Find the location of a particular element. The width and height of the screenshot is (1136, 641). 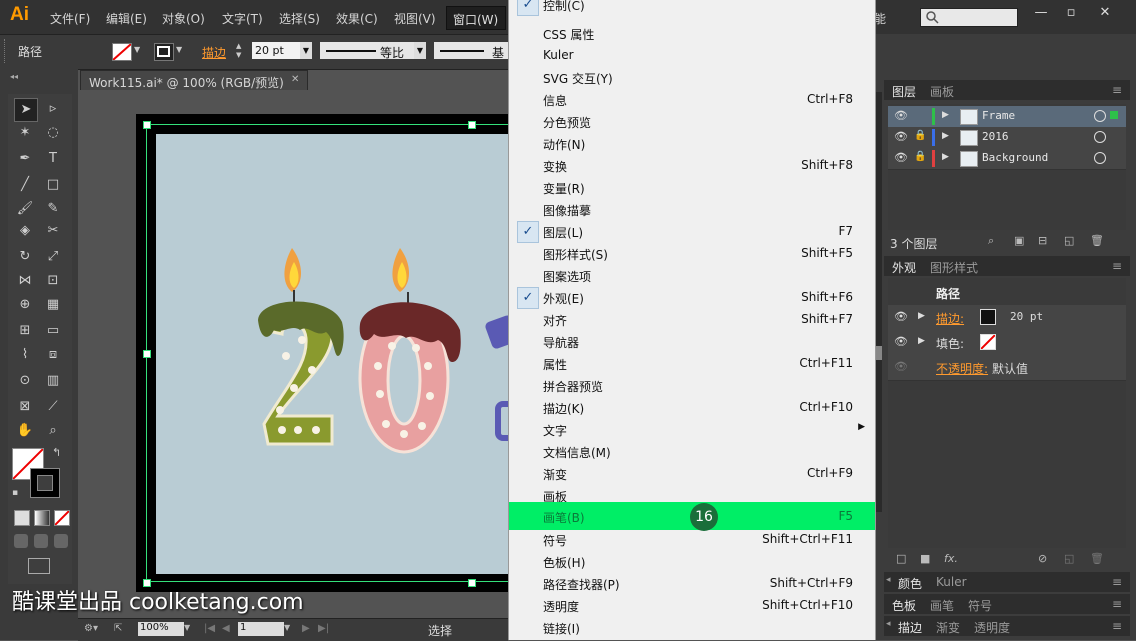

tab-appearance: 外观 is located at coordinates (904, 267).